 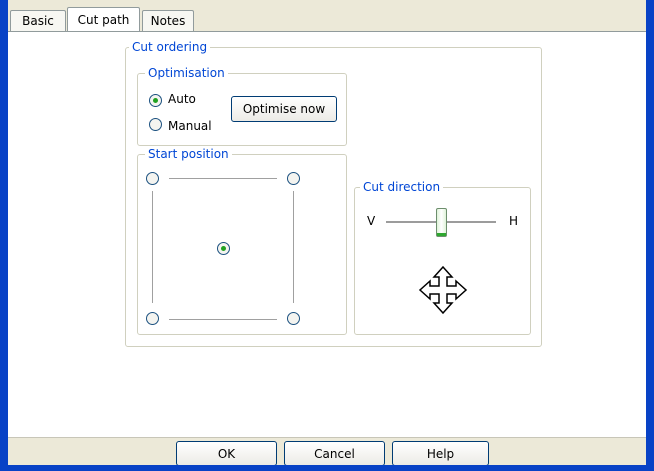 I want to click on optimisation-group: Optimisation Auto Manual Optimise now, so click(x=242, y=105).